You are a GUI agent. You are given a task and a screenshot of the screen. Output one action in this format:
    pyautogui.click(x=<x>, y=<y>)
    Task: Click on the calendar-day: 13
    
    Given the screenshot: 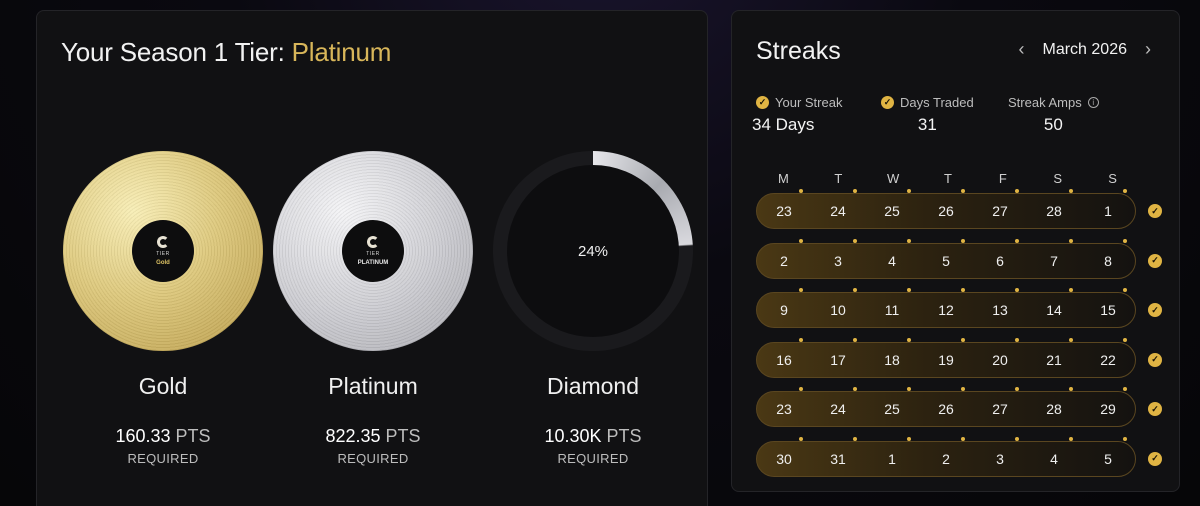 What is the action you would take?
    pyautogui.click(x=1000, y=303)
    